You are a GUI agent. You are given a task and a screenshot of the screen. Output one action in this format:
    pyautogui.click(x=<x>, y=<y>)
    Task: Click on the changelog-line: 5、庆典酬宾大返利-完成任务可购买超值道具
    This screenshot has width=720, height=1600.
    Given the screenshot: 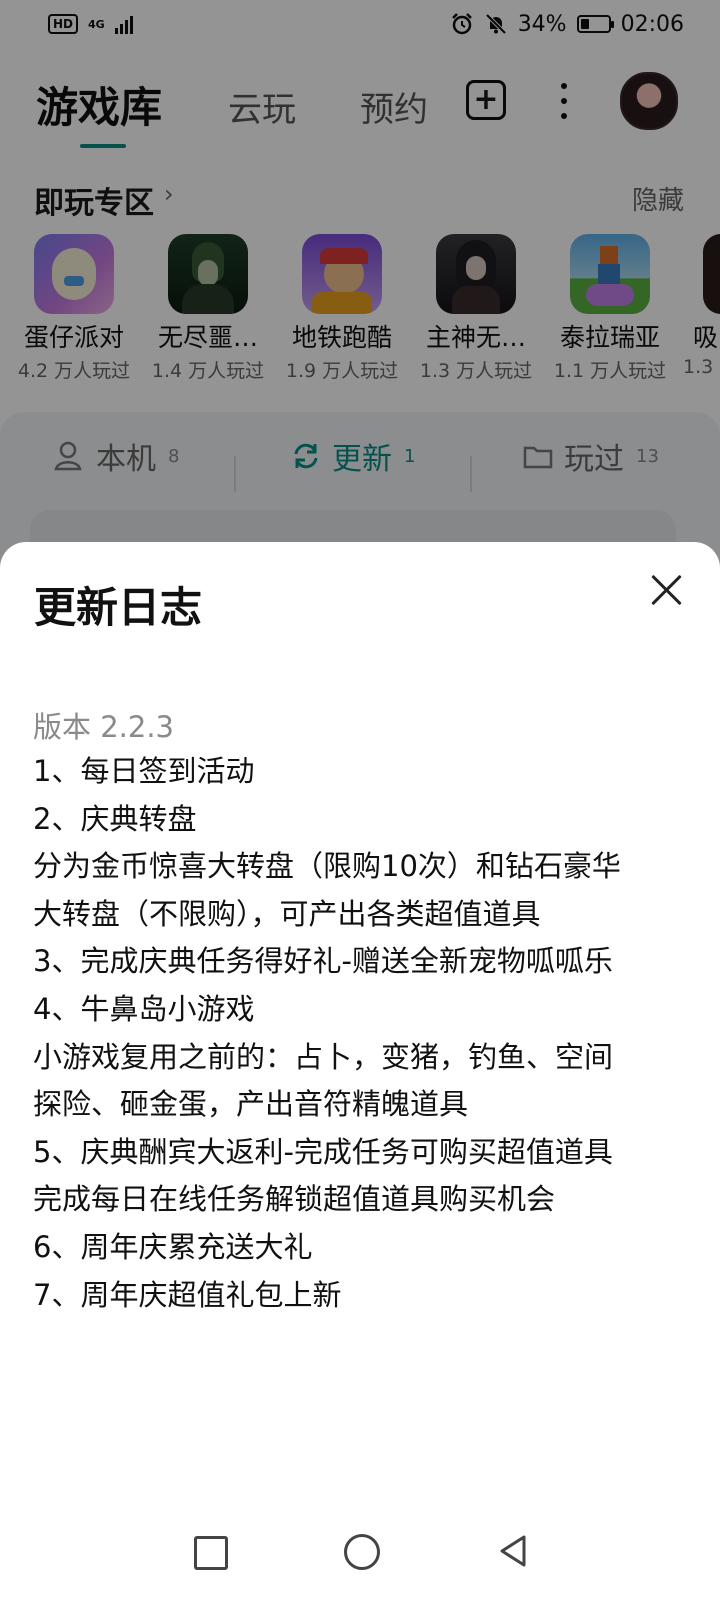 What is the action you would take?
    pyautogui.click(x=323, y=1151)
    